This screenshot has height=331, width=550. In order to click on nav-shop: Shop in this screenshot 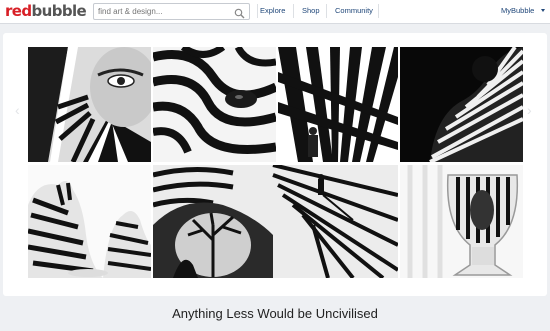, I will do `click(311, 10)`.